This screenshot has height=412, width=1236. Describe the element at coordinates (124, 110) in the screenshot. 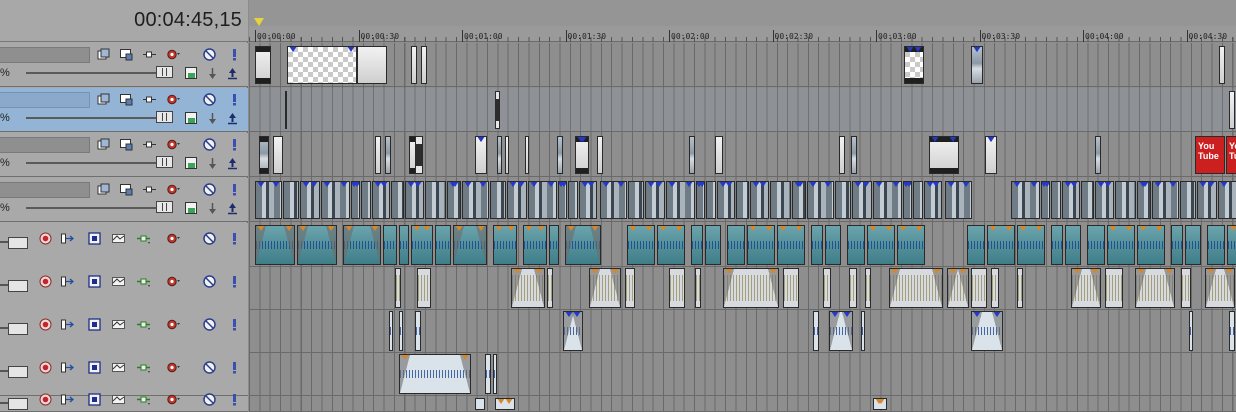

I see `video-track-header-2: %` at that location.